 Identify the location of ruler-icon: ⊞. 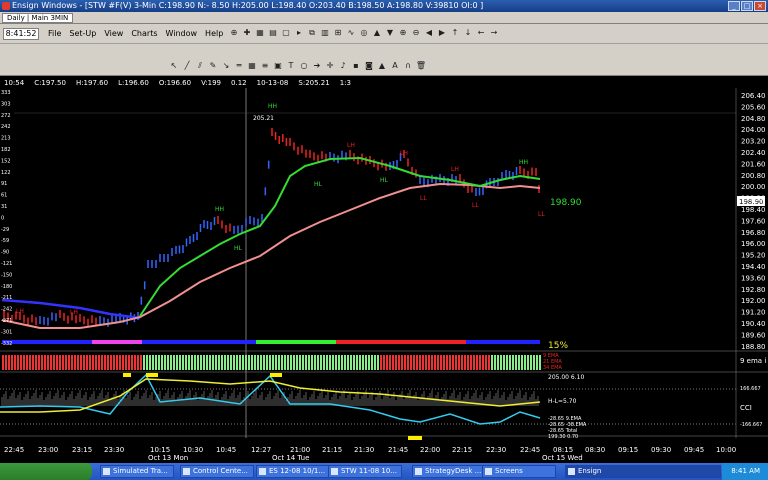
(338, 33).